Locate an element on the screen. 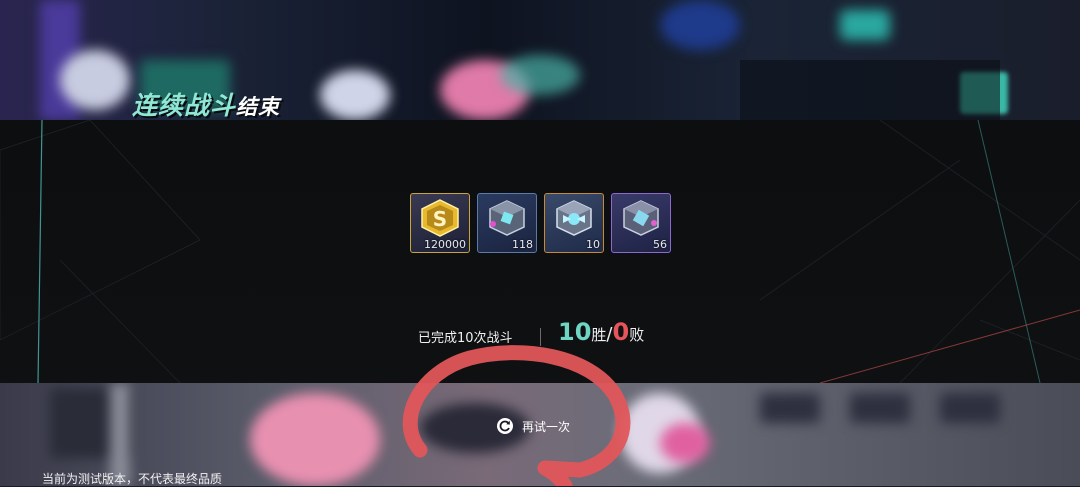 This screenshot has width=1080, height=487. gold-cube-icon is located at coordinates (574, 218).